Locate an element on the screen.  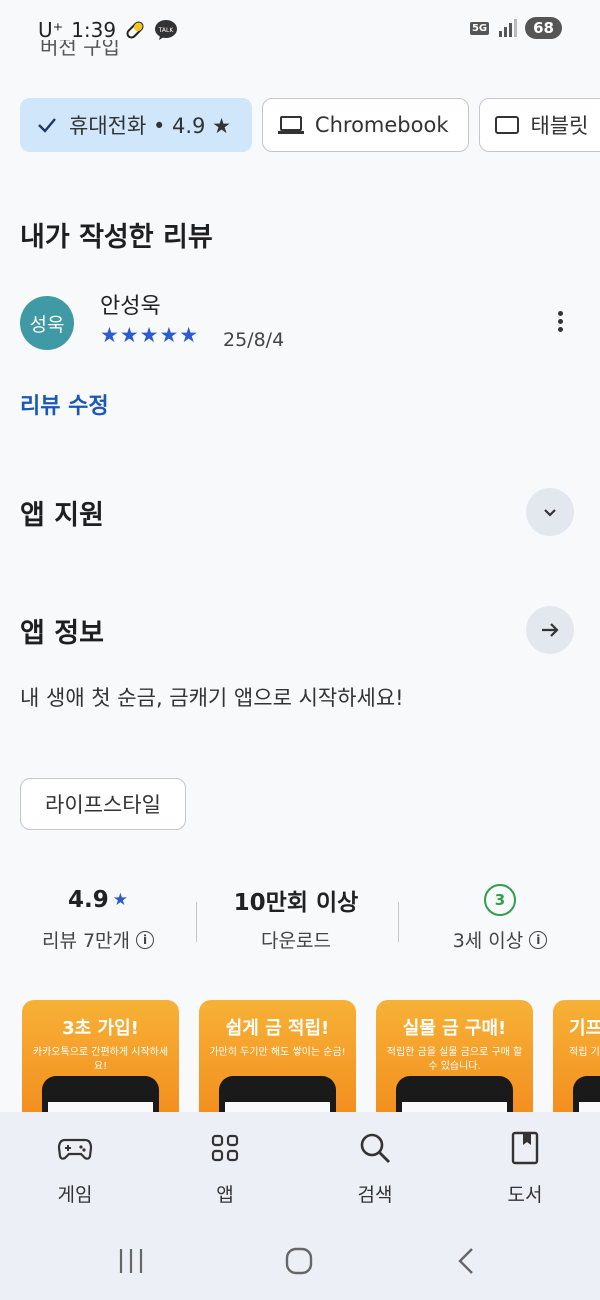
status-right: 5G 68 is located at coordinates (515, 28).